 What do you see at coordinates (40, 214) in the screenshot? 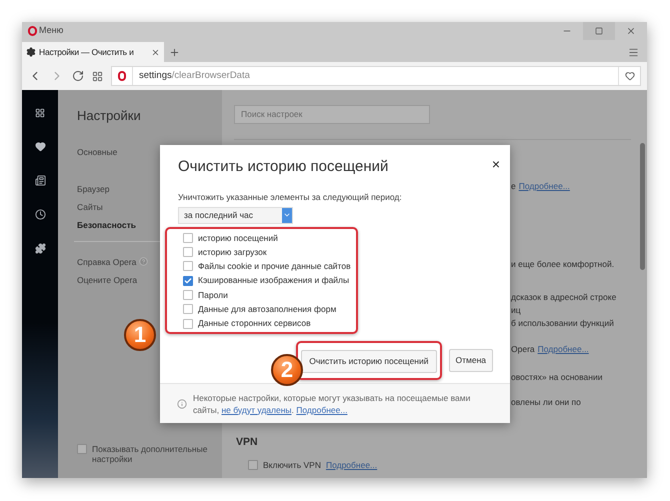
I see `clock-icon` at bounding box center [40, 214].